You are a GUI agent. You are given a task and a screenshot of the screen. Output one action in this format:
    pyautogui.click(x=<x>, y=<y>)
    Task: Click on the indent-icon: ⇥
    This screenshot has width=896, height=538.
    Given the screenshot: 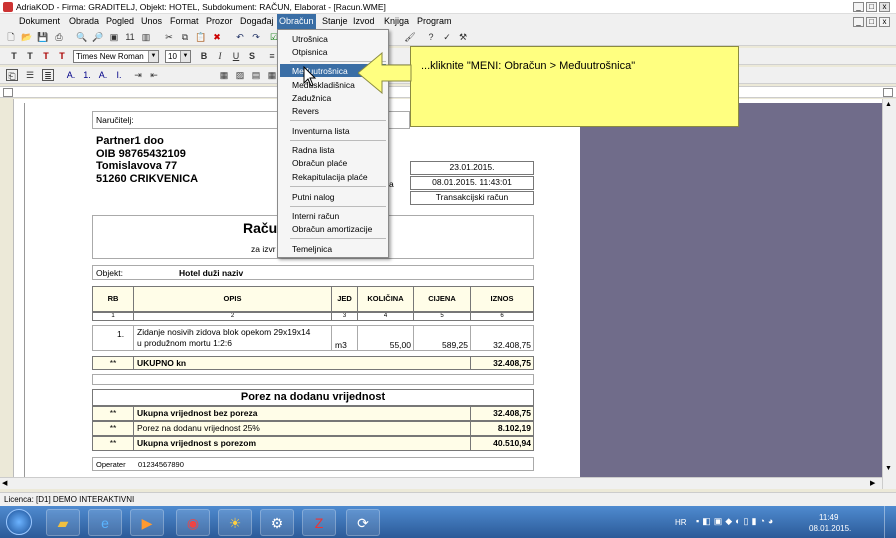 What is the action you would take?
    pyautogui.click(x=138, y=75)
    